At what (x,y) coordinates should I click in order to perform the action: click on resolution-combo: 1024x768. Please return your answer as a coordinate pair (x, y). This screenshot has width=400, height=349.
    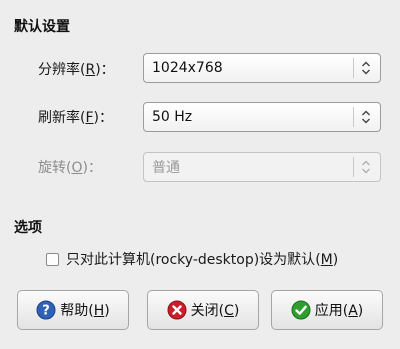
    Looking at the image, I should click on (262, 68).